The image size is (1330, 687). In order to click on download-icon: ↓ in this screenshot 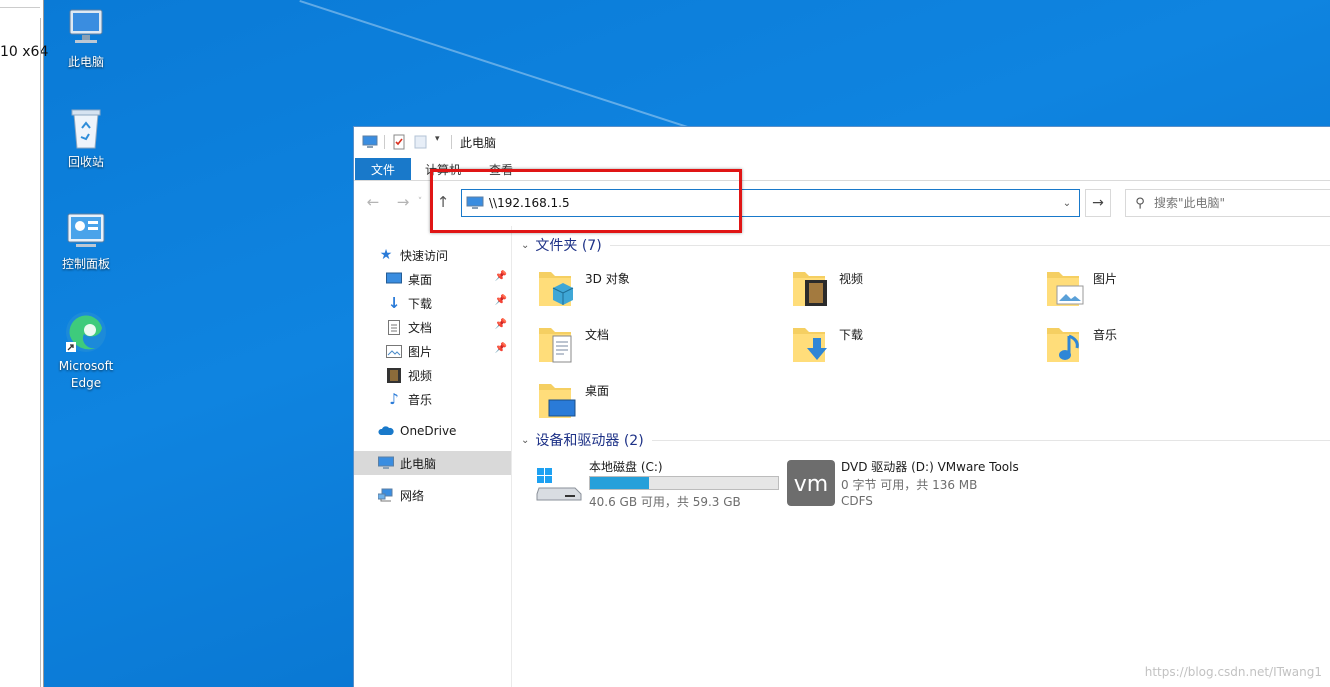, I will do `click(394, 303)`.